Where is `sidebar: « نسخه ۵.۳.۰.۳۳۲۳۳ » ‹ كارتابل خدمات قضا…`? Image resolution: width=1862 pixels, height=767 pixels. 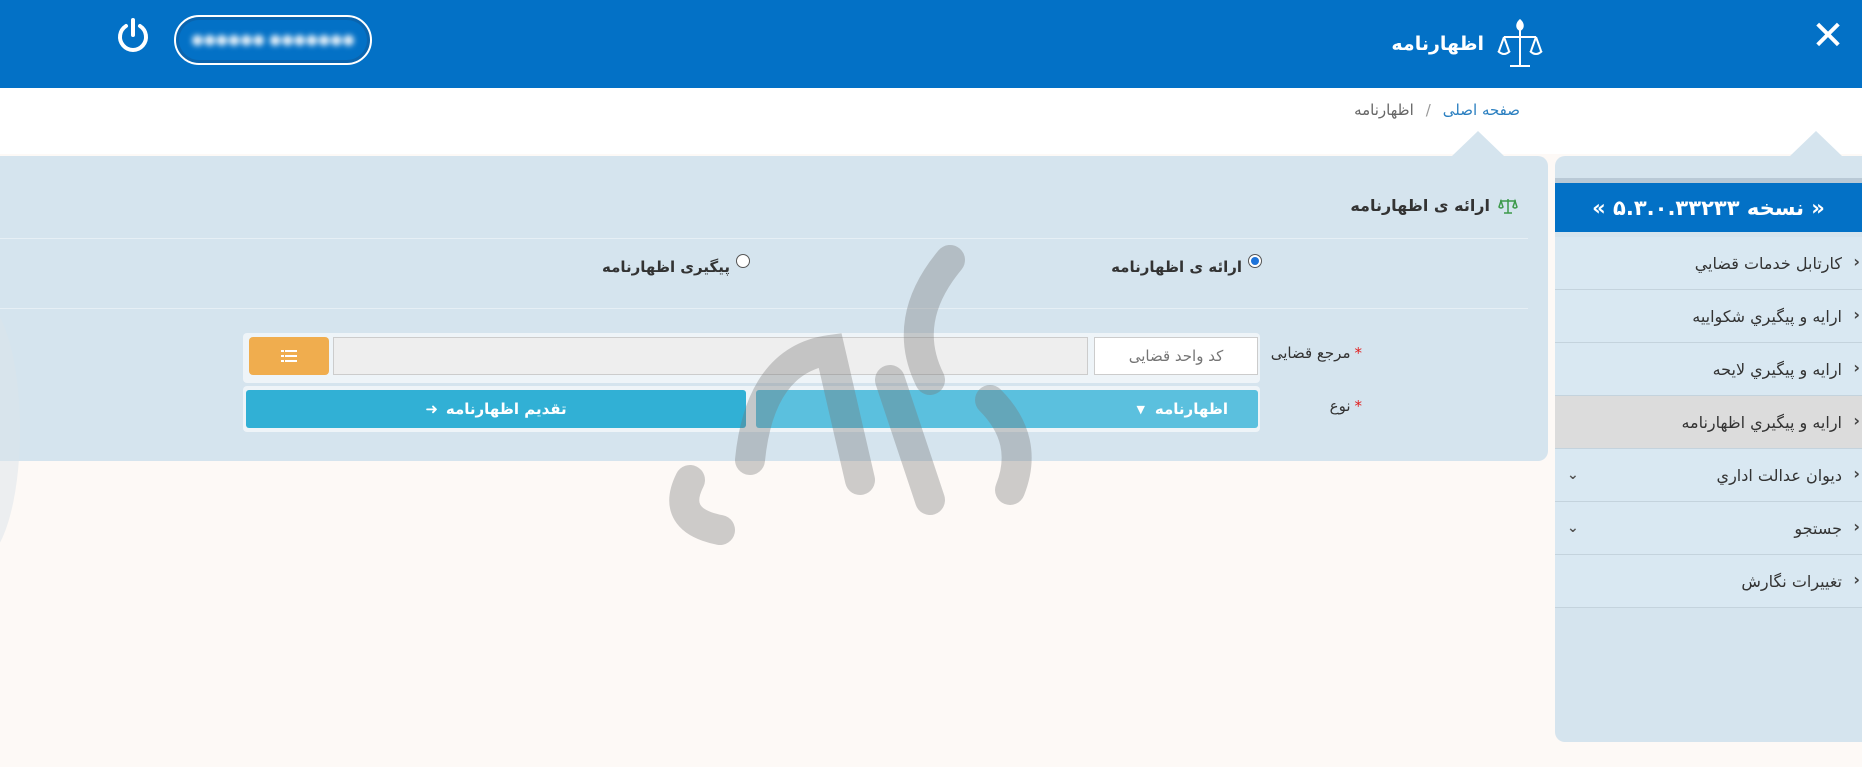 sidebar: « نسخه ۵.۳.۰.۳۳۲۳۳ » ‹ كارتابل خدمات قضا… is located at coordinates (1708, 449).